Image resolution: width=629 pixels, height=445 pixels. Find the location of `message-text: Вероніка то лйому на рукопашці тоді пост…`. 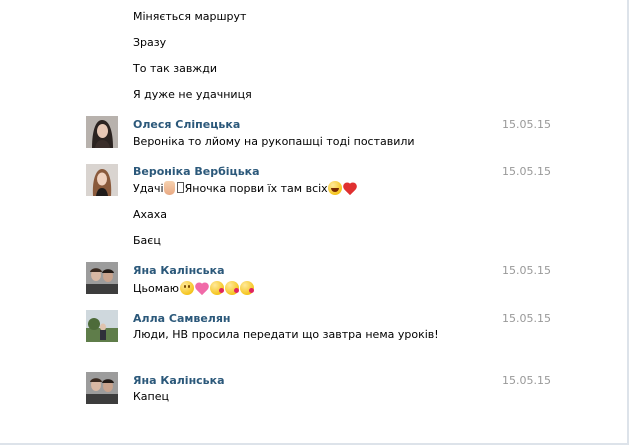

message-text: Вероніка то лйому на рукопашці тоді пост… is located at coordinates (274, 141).